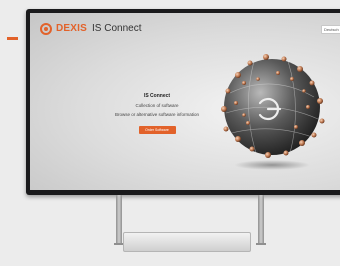 The height and width of the screenshot is (266, 340). I want to click on monitor-base, so click(187, 242).